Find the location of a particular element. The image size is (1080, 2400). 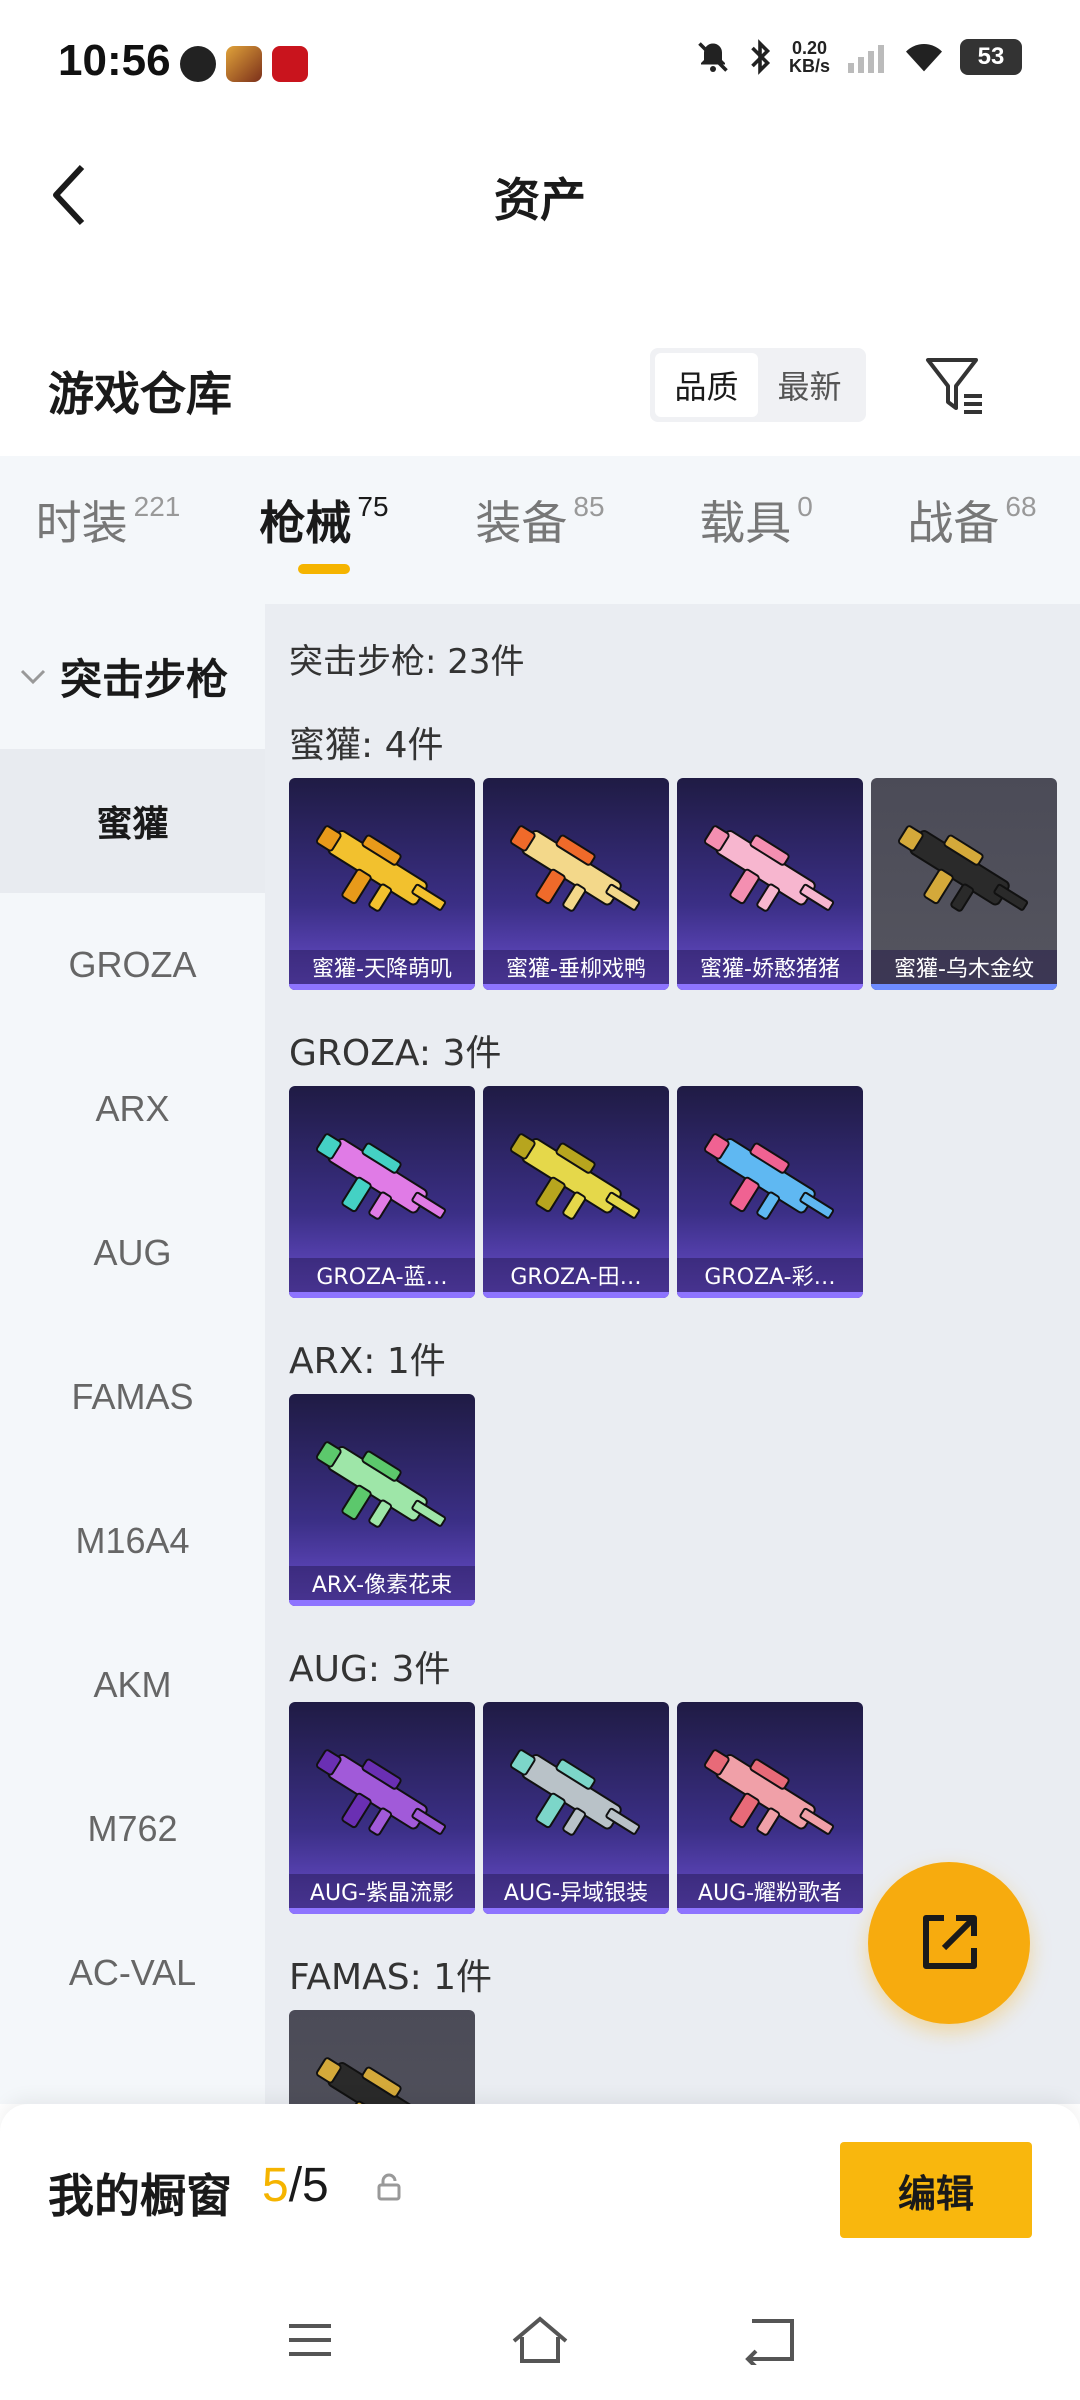

tab-count: 221 is located at coordinates (157, 506).